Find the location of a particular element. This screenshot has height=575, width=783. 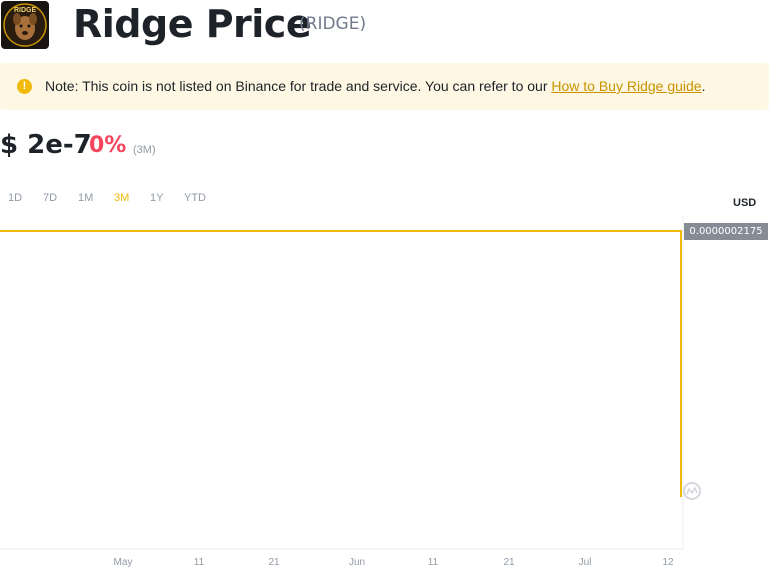

range-tab-1m: 1M is located at coordinates (85, 198).